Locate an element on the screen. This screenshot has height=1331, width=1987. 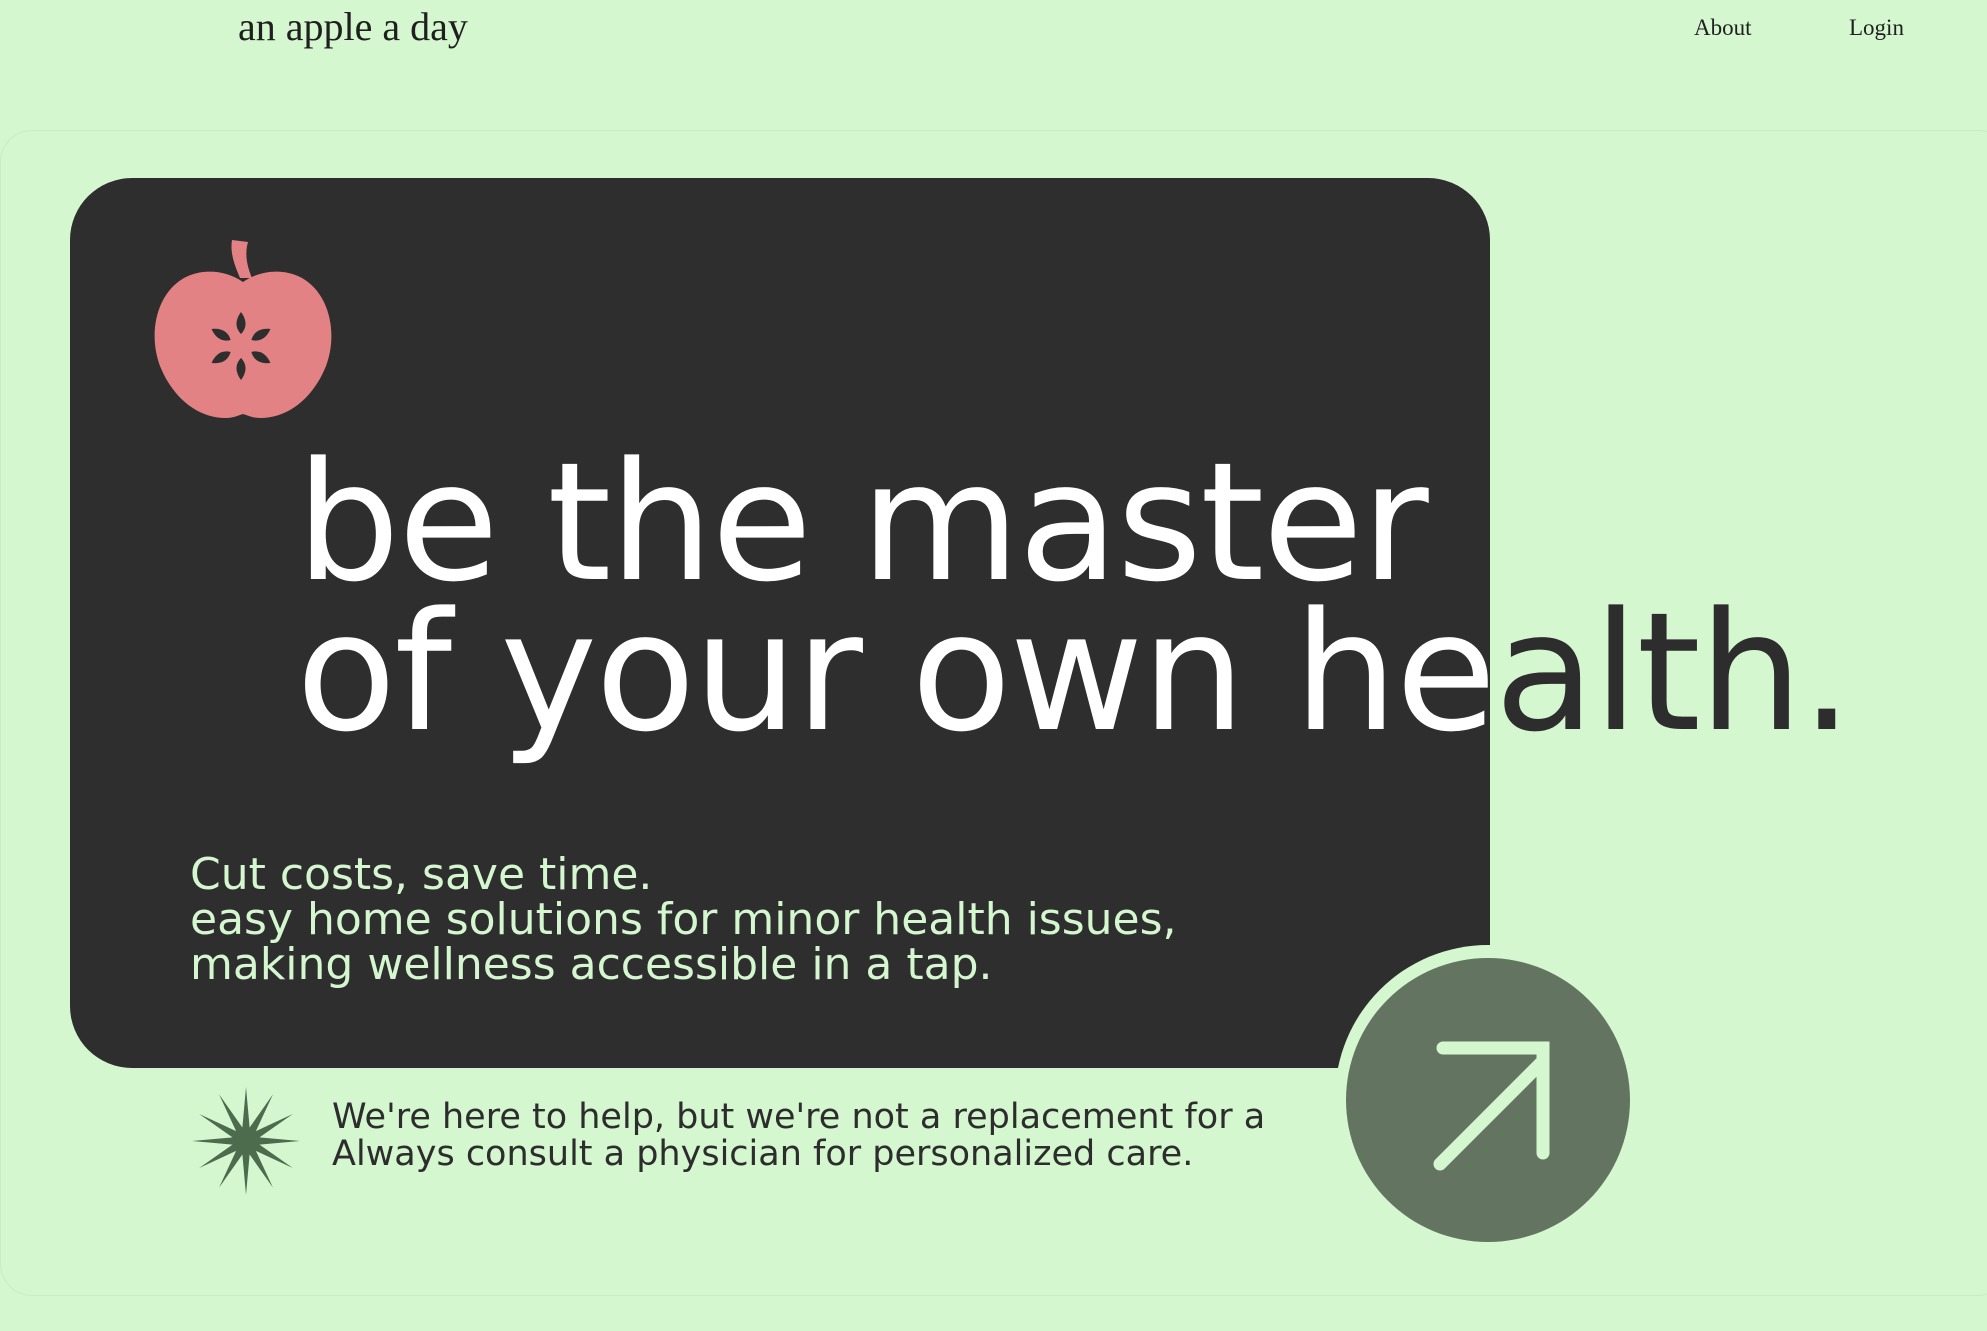
headline-line-2: of your own health. is located at coordinates (1074, 673).